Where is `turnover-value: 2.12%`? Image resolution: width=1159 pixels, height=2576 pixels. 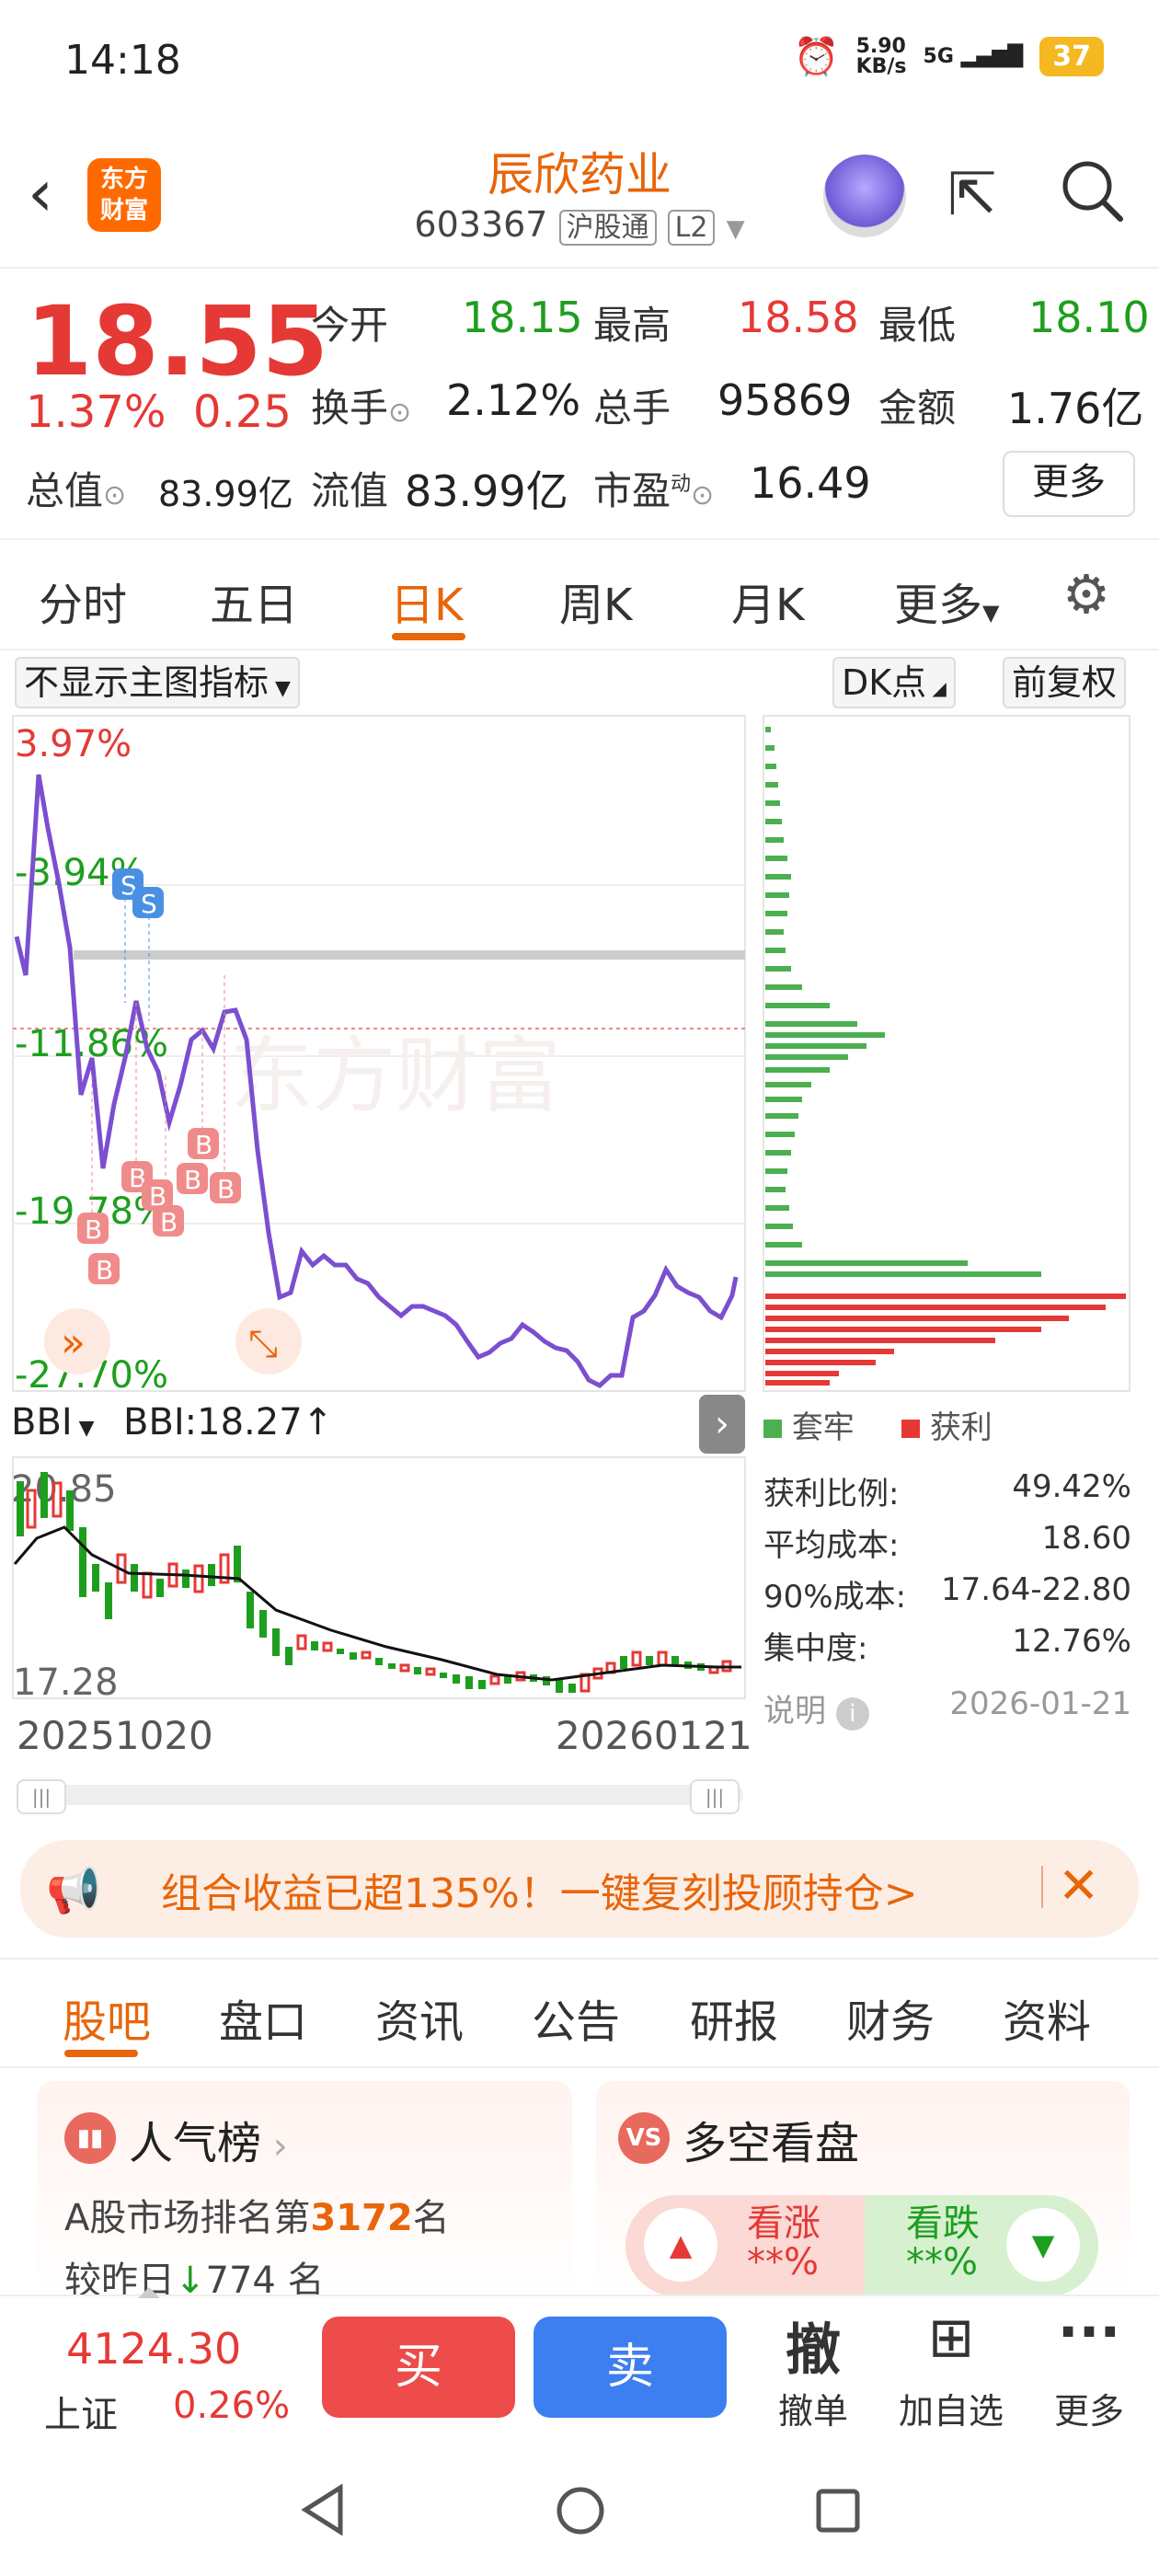
turnover-value: 2.12% is located at coordinates (513, 400).